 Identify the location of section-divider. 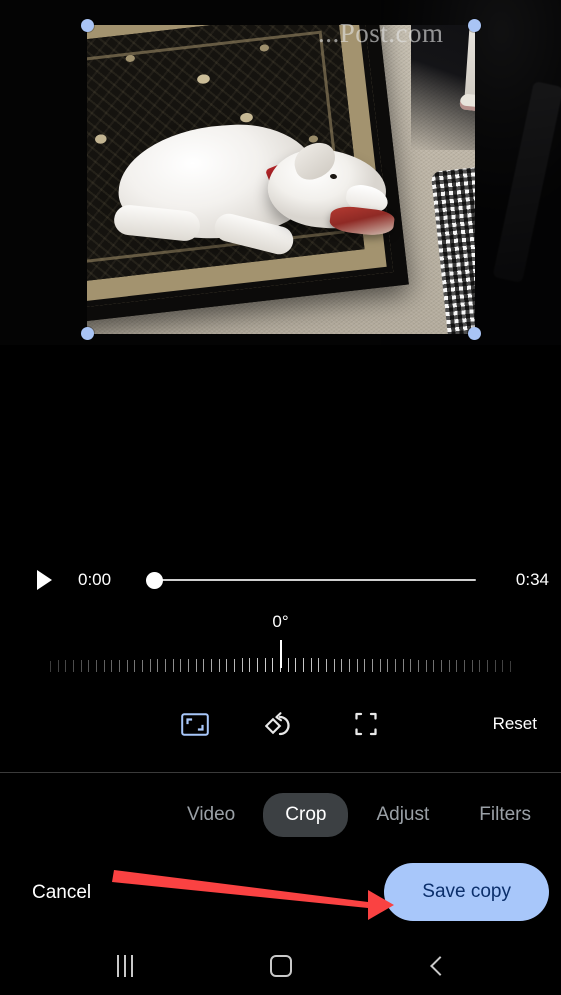
(280, 772).